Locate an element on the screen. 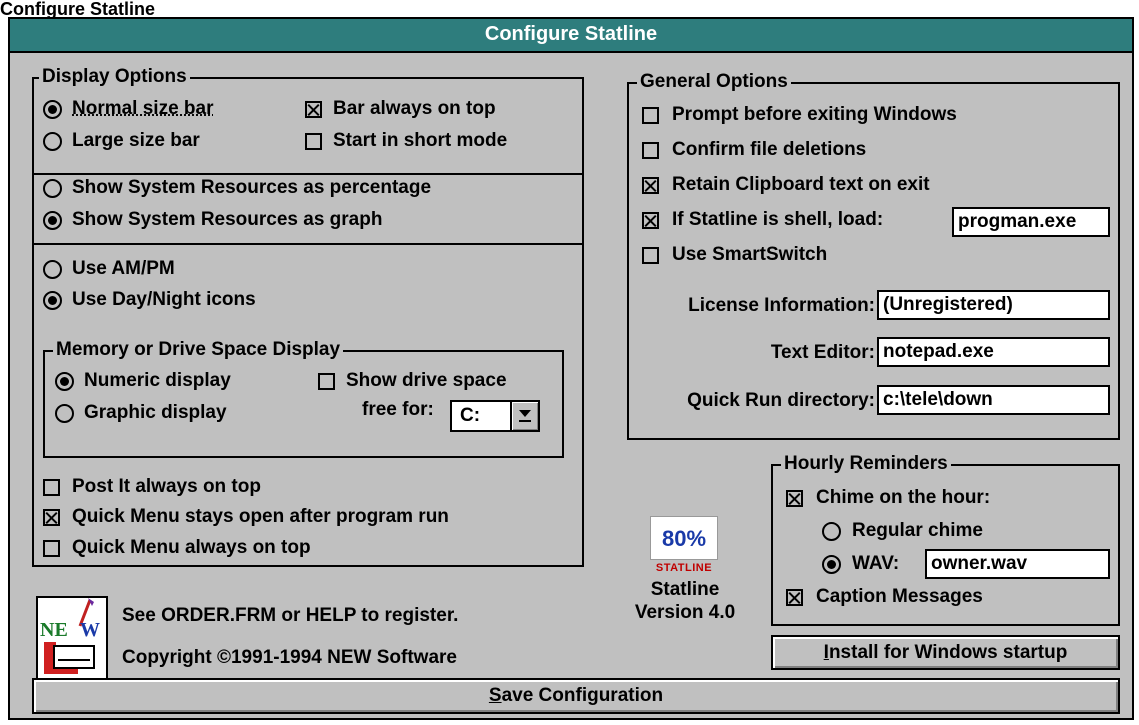  hourly-reminders-legend: Hourly Reminders is located at coordinates (866, 464).